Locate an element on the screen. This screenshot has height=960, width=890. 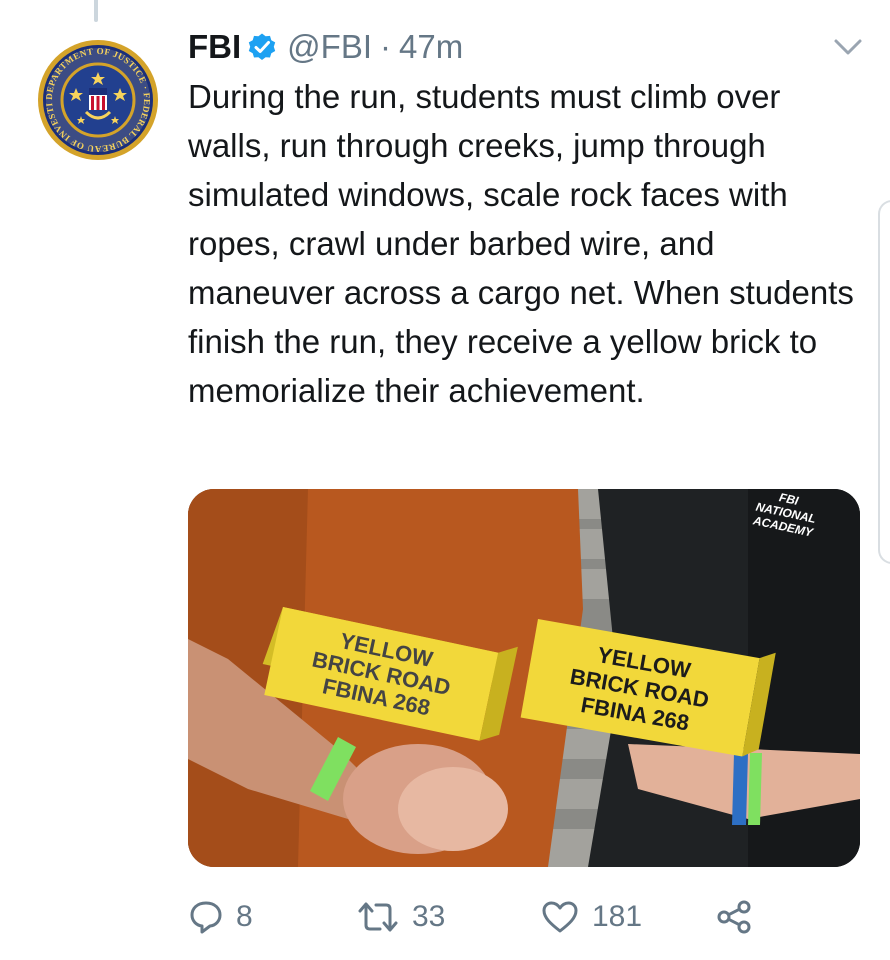
reply-count: 8 is located at coordinates (244, 916).